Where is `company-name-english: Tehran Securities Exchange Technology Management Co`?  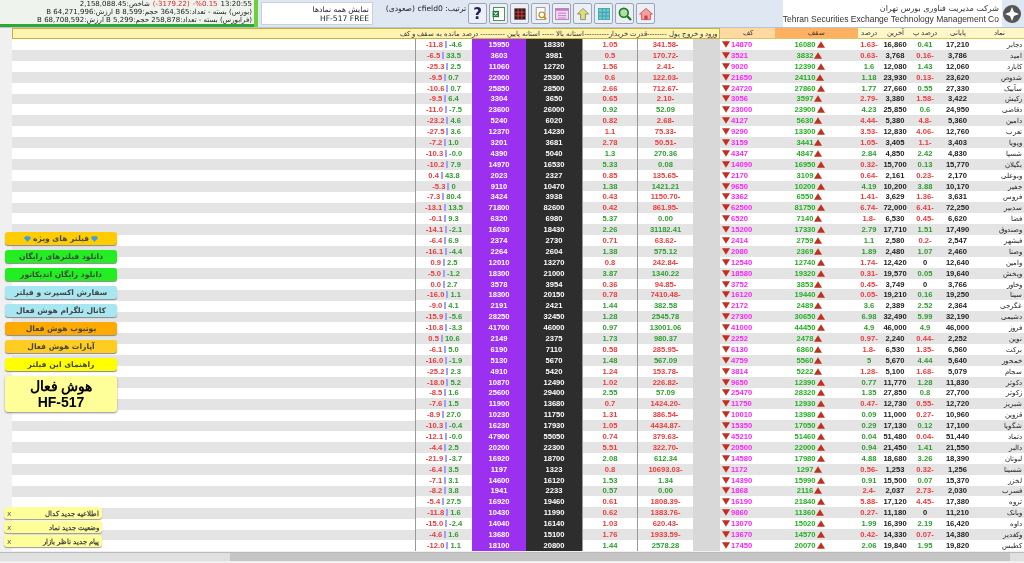
company-name-english: Tehran Securities Exchange Technology Management Co is located at coordinates (890, 18).